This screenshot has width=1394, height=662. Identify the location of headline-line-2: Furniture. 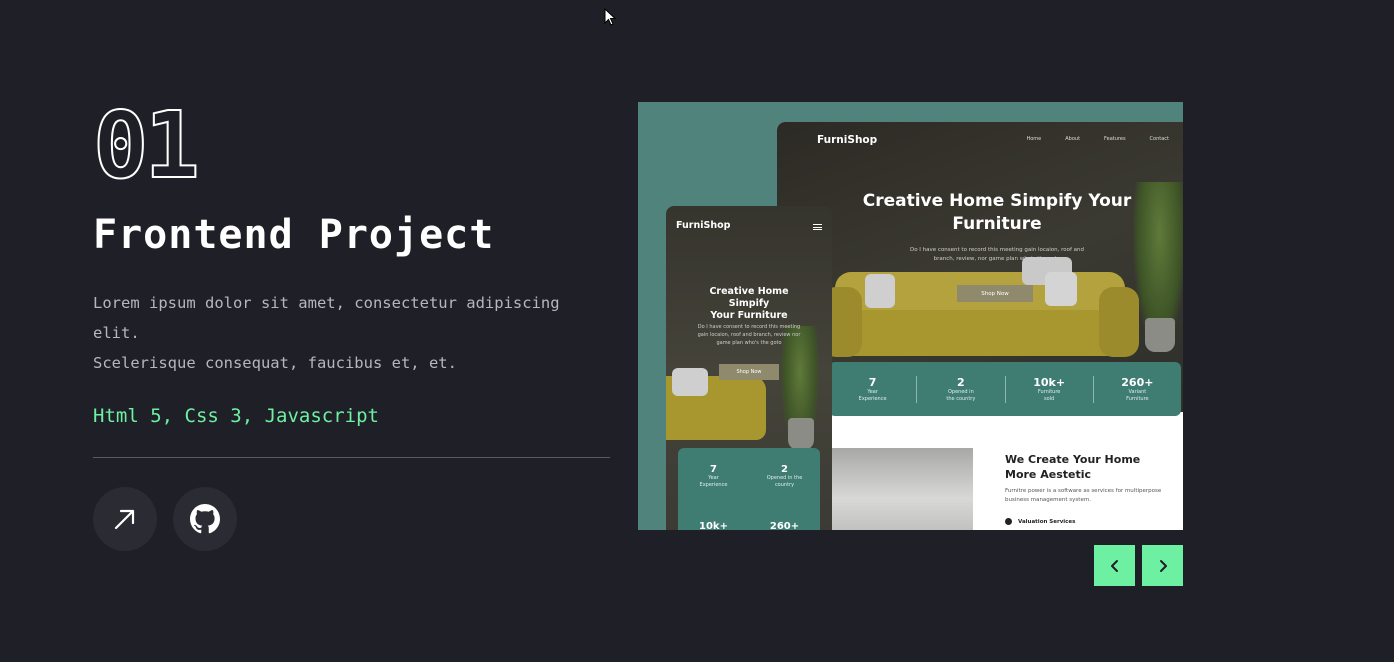
(997, 224).